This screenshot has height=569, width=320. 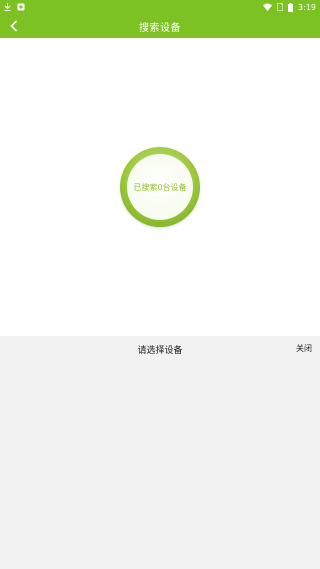 What do you see at coordinates (160, 7) in the screenshot?
I see `status-bar: 3:19` at bounding box center [160, 7].